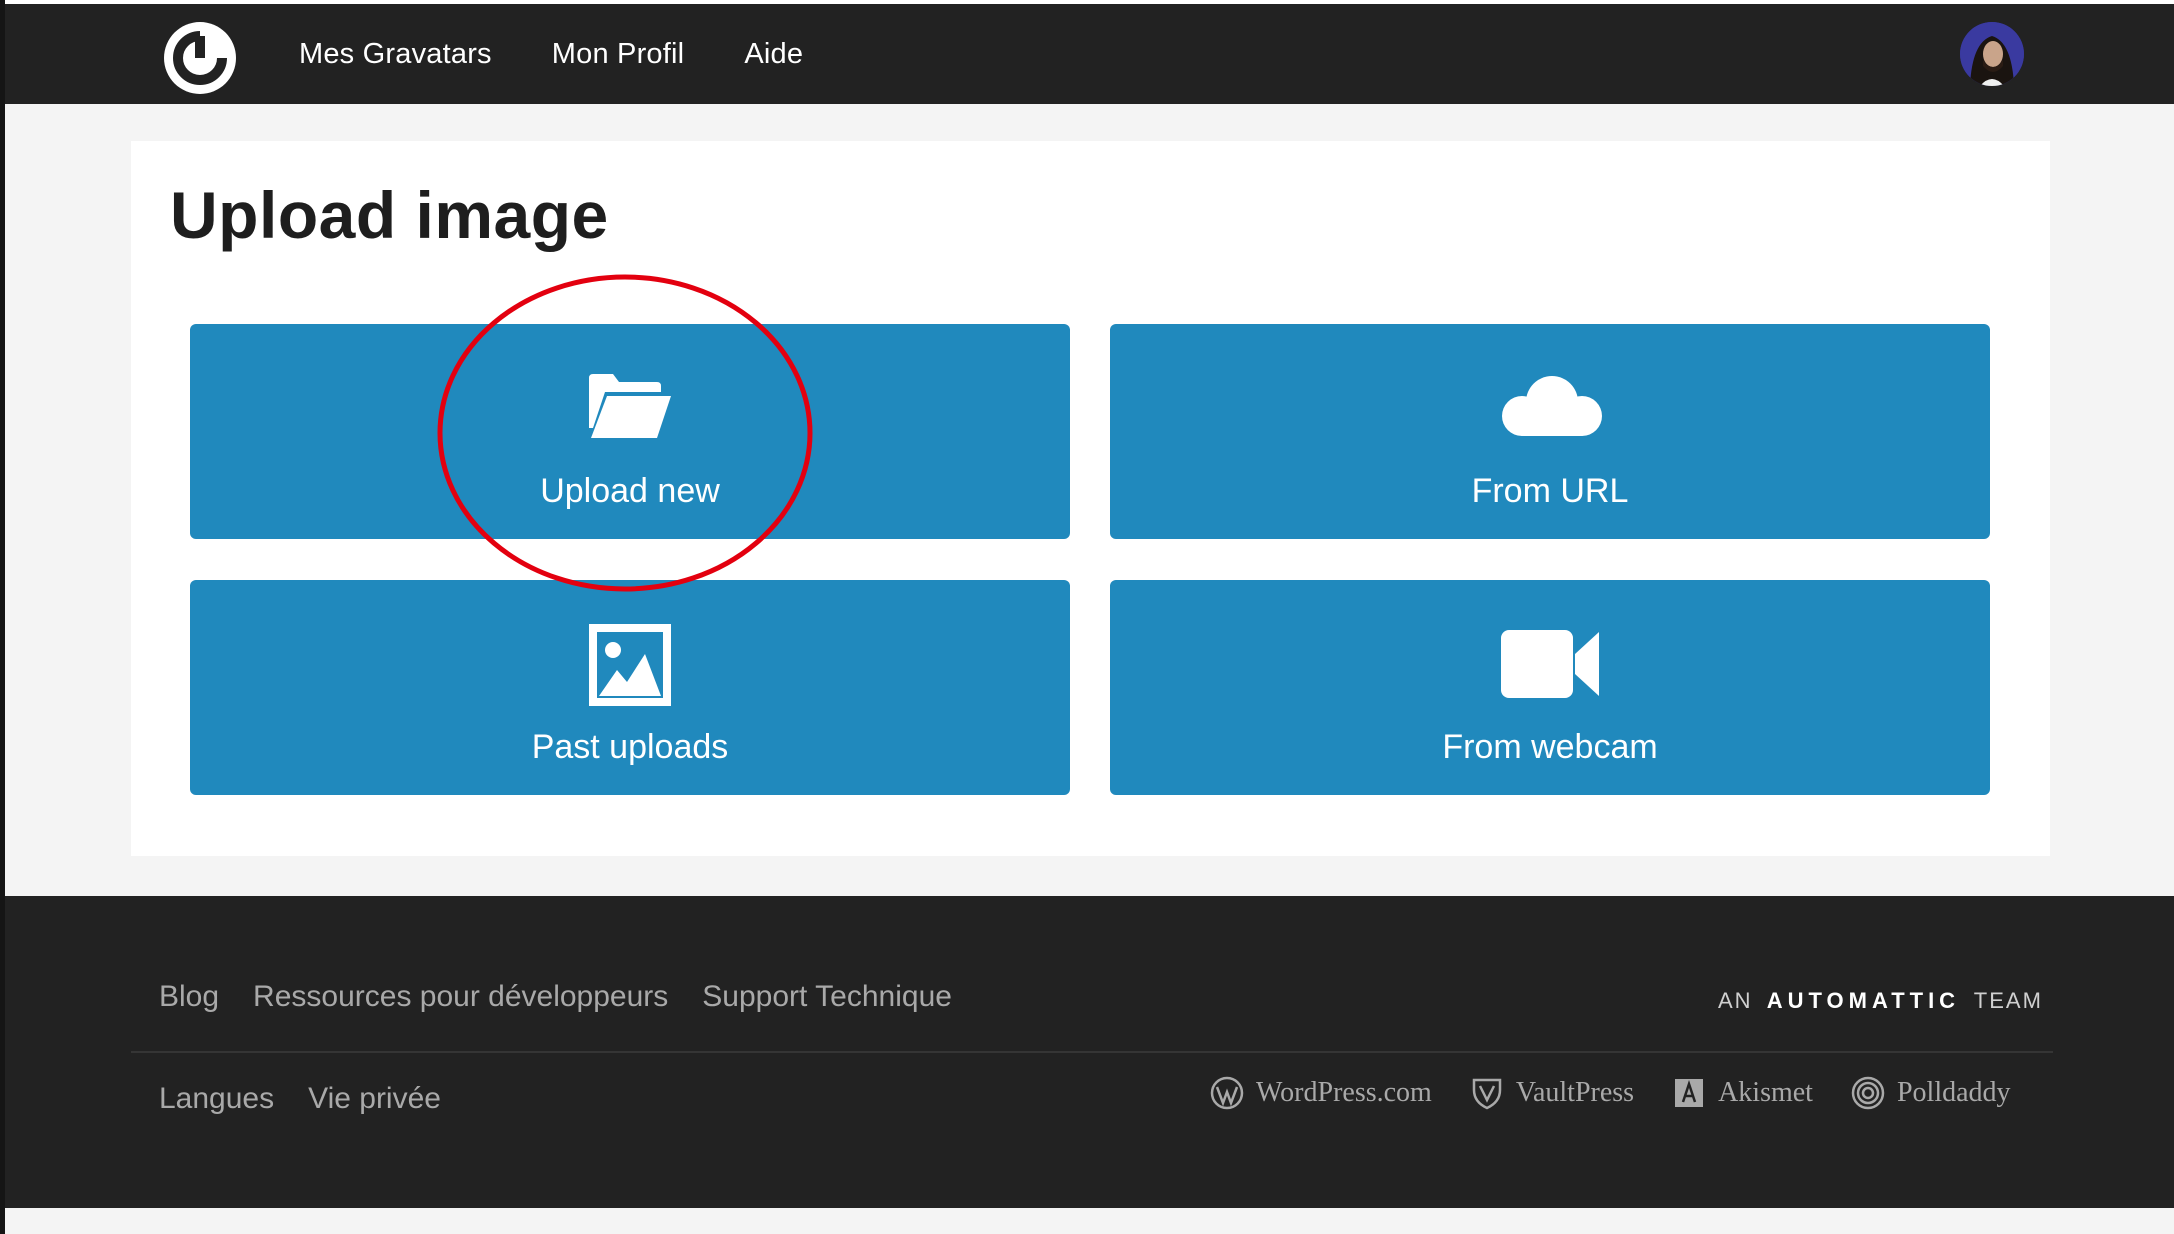 Image resolution: width=2174 pixels, height=1234 pixels. I want to click on from-webcam-label: From webcam, so click(1550, 747).